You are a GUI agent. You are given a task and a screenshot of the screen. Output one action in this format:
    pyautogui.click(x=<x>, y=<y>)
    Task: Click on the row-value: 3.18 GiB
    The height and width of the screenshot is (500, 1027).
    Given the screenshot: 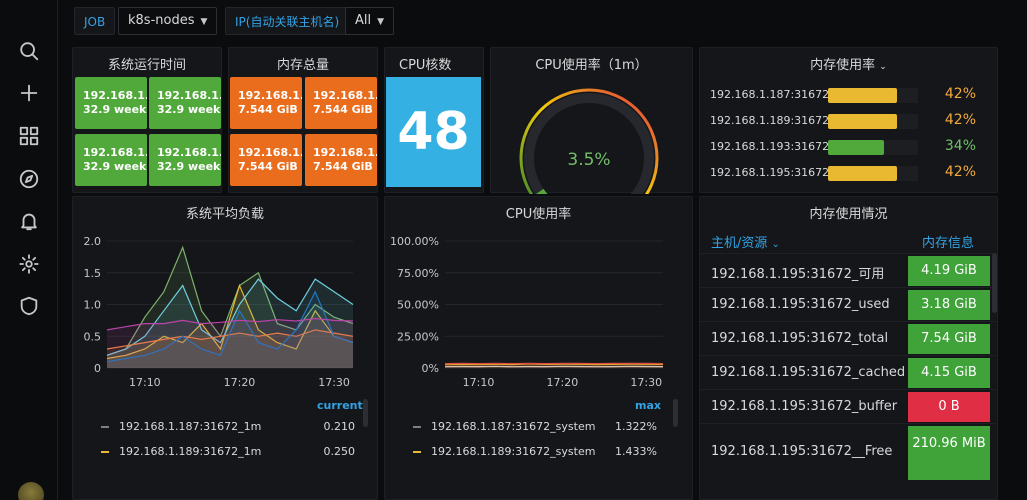 What is the action you would take?
    pyautogui.click(x=949, y=305)
    